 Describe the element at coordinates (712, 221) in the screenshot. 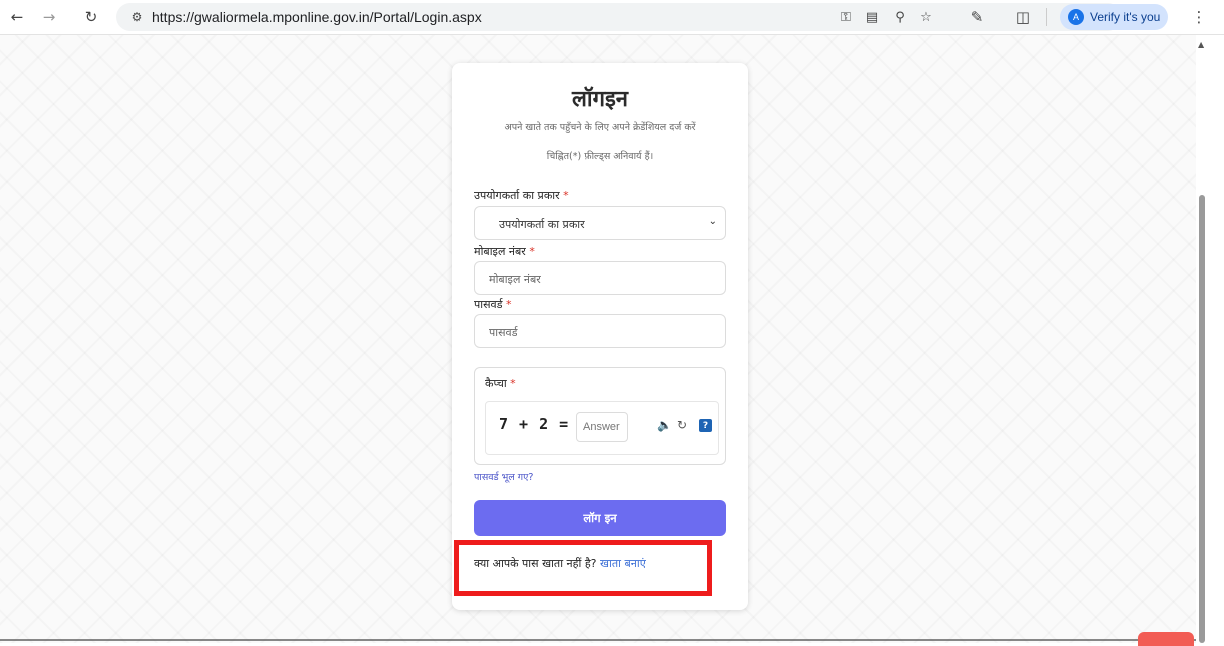

I see `chevron-down-icon: ⌄` at that location.